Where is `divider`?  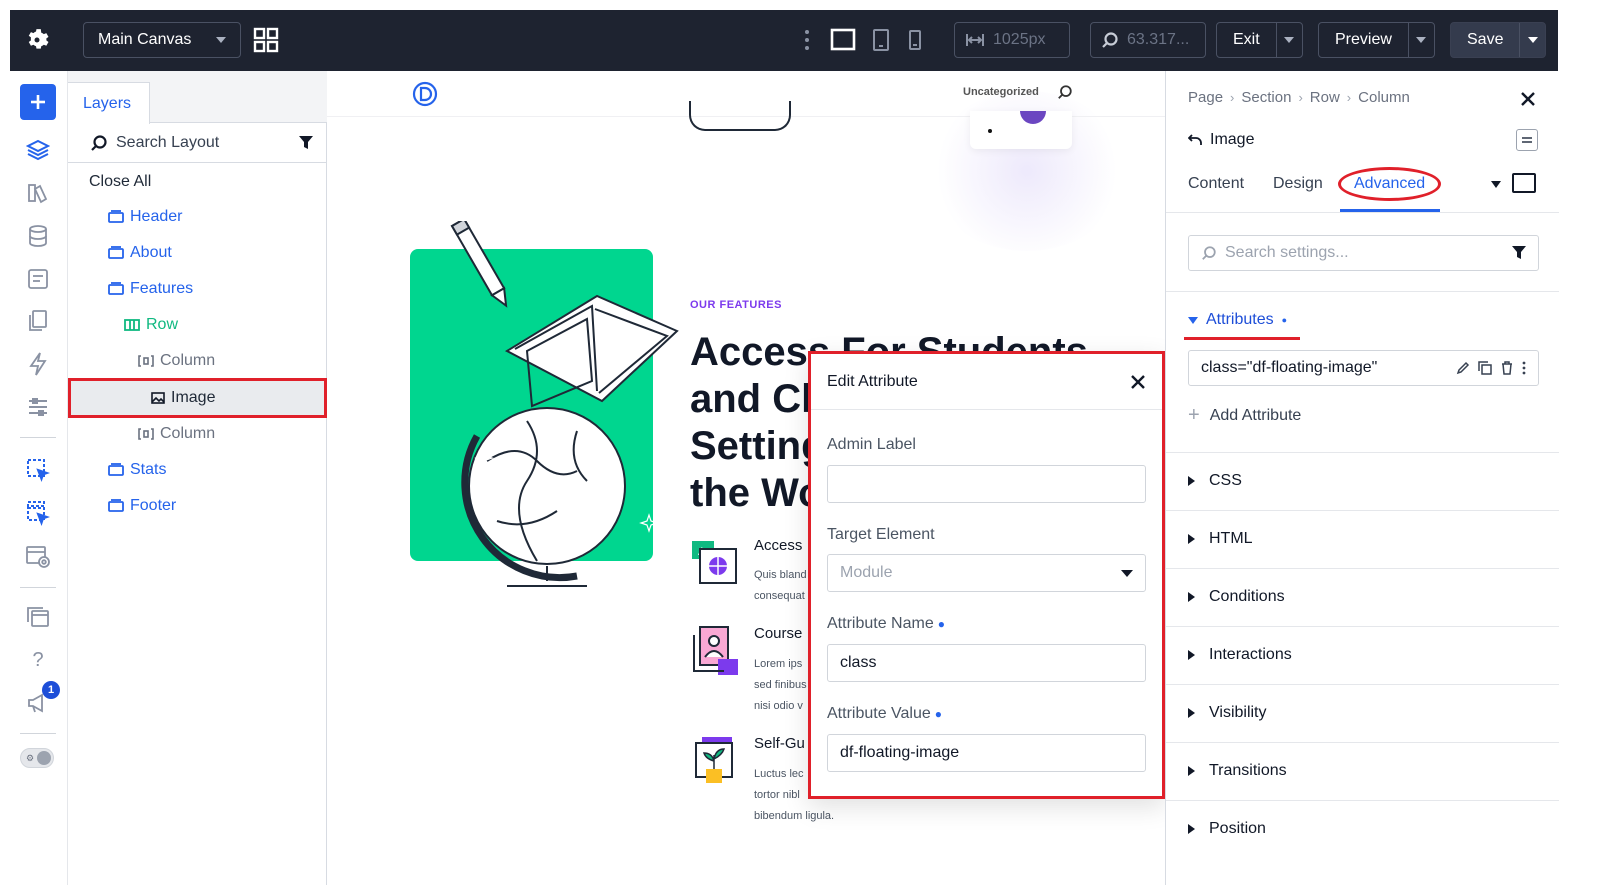 divider is located at coordinates (1362, 800).